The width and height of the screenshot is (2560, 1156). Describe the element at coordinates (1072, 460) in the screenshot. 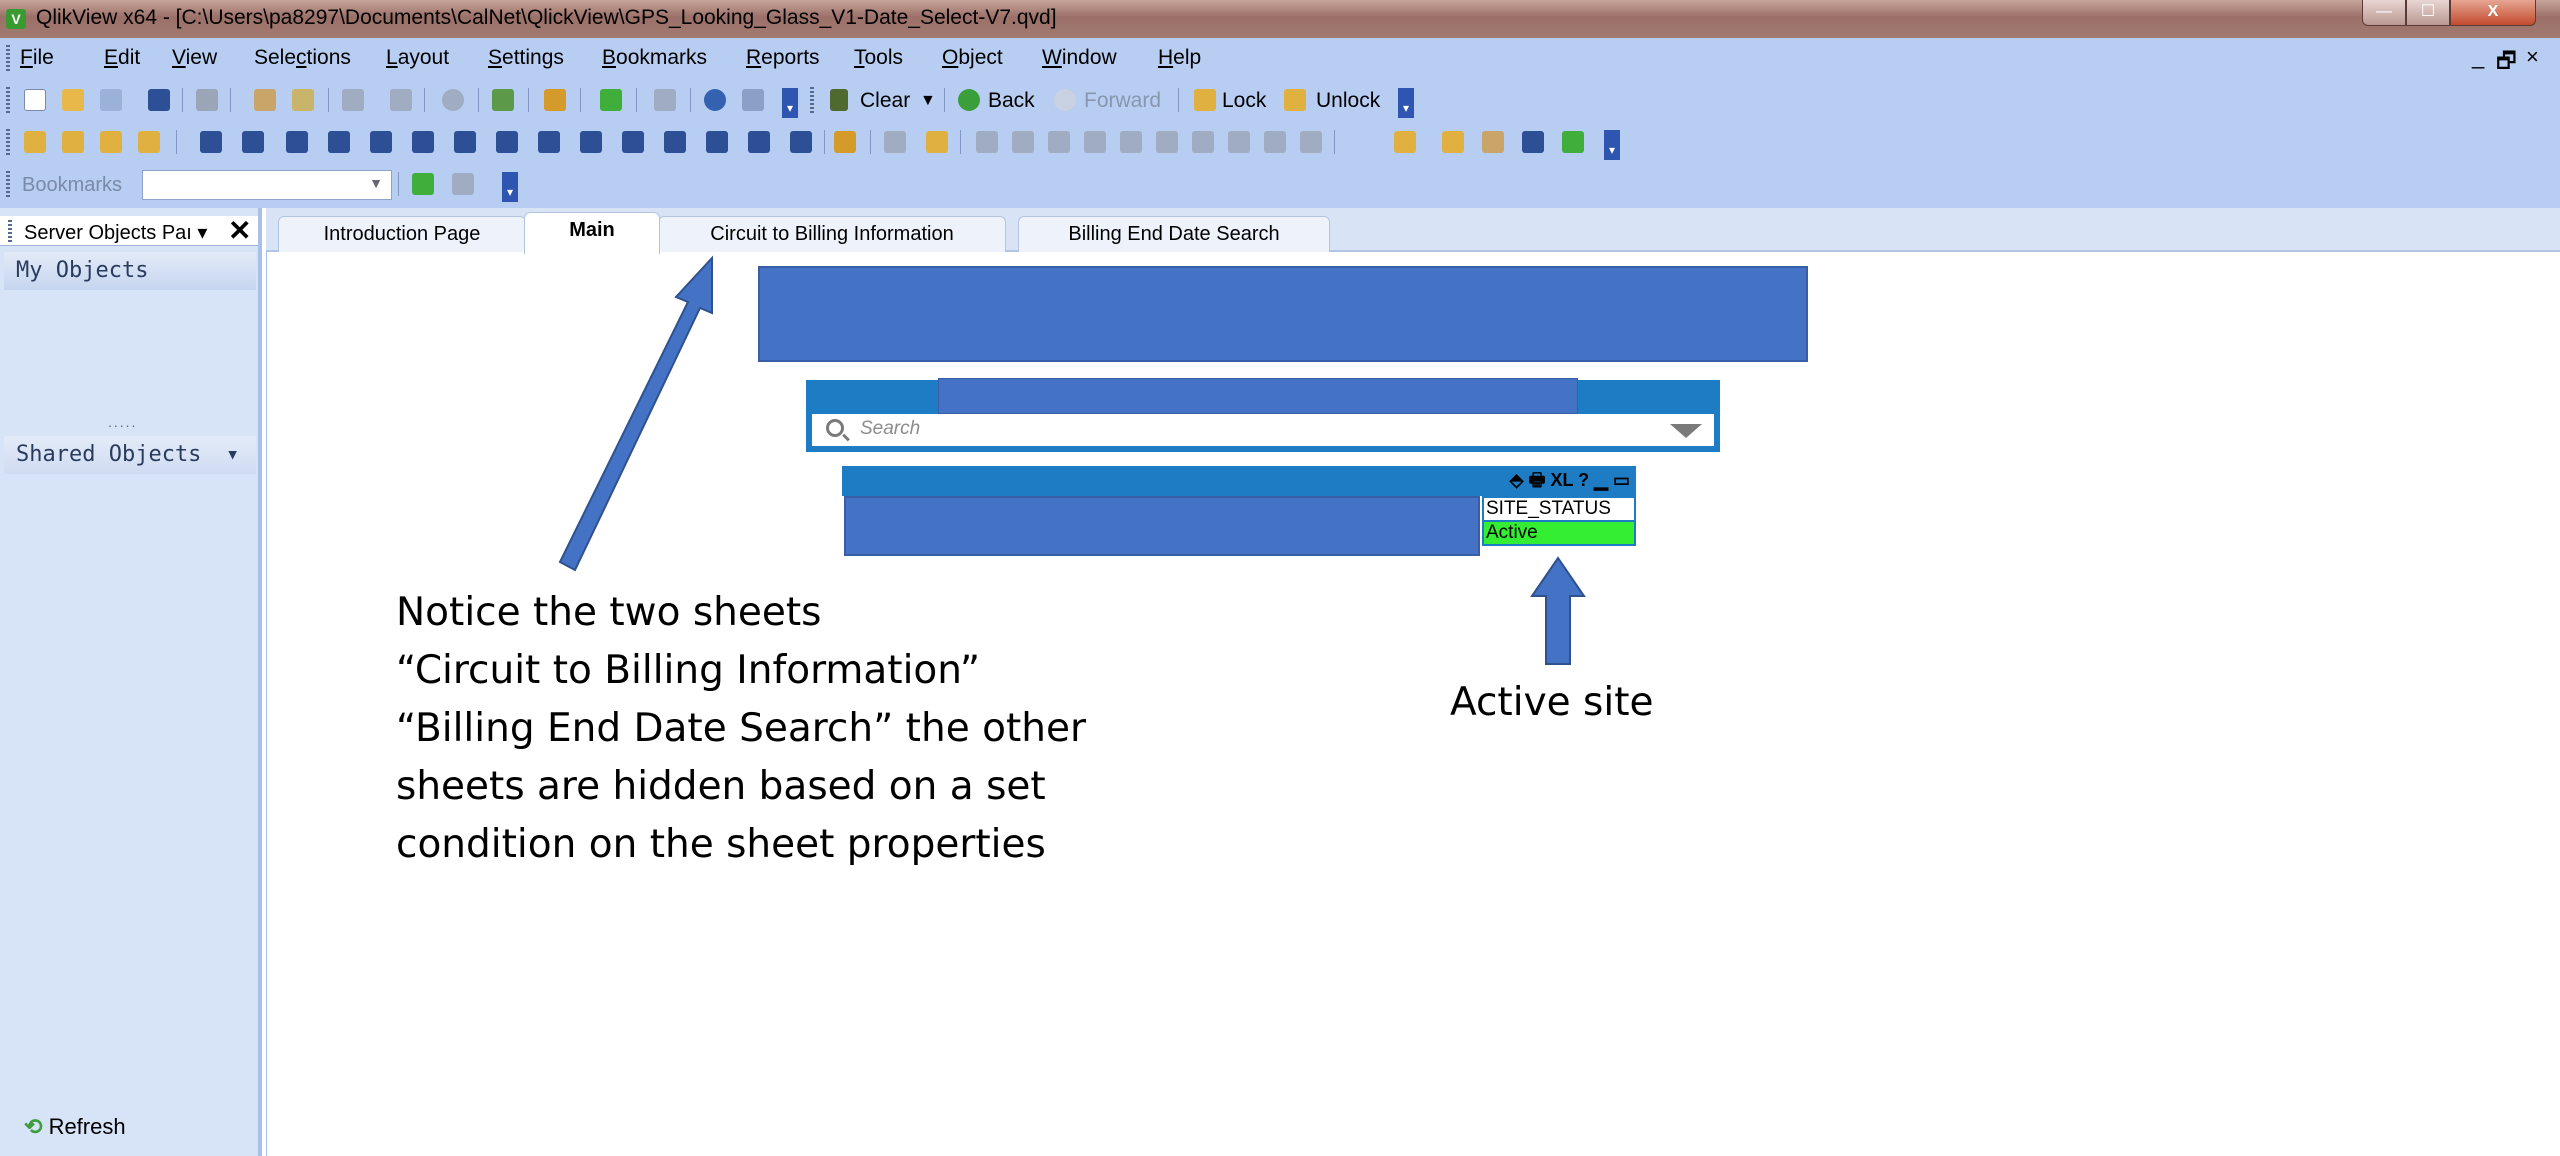

I see `annotation-arrows` at that location.